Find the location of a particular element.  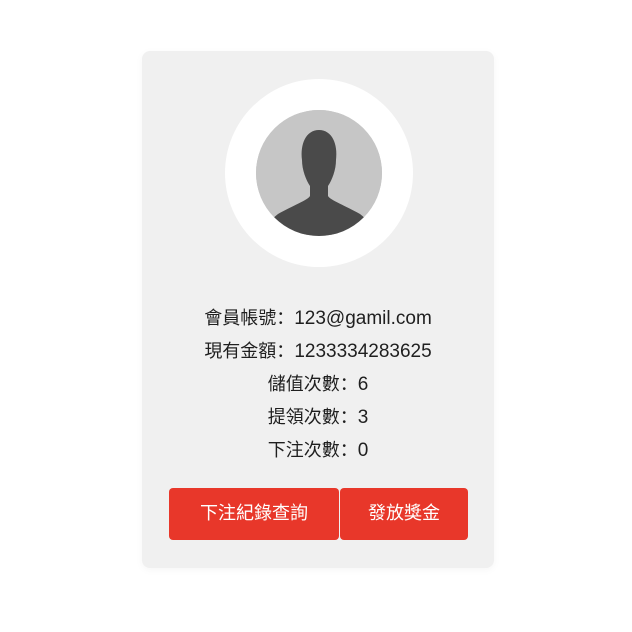

account-row: 會員帳號：123@gamil.com is located at coordinates (318, 318).